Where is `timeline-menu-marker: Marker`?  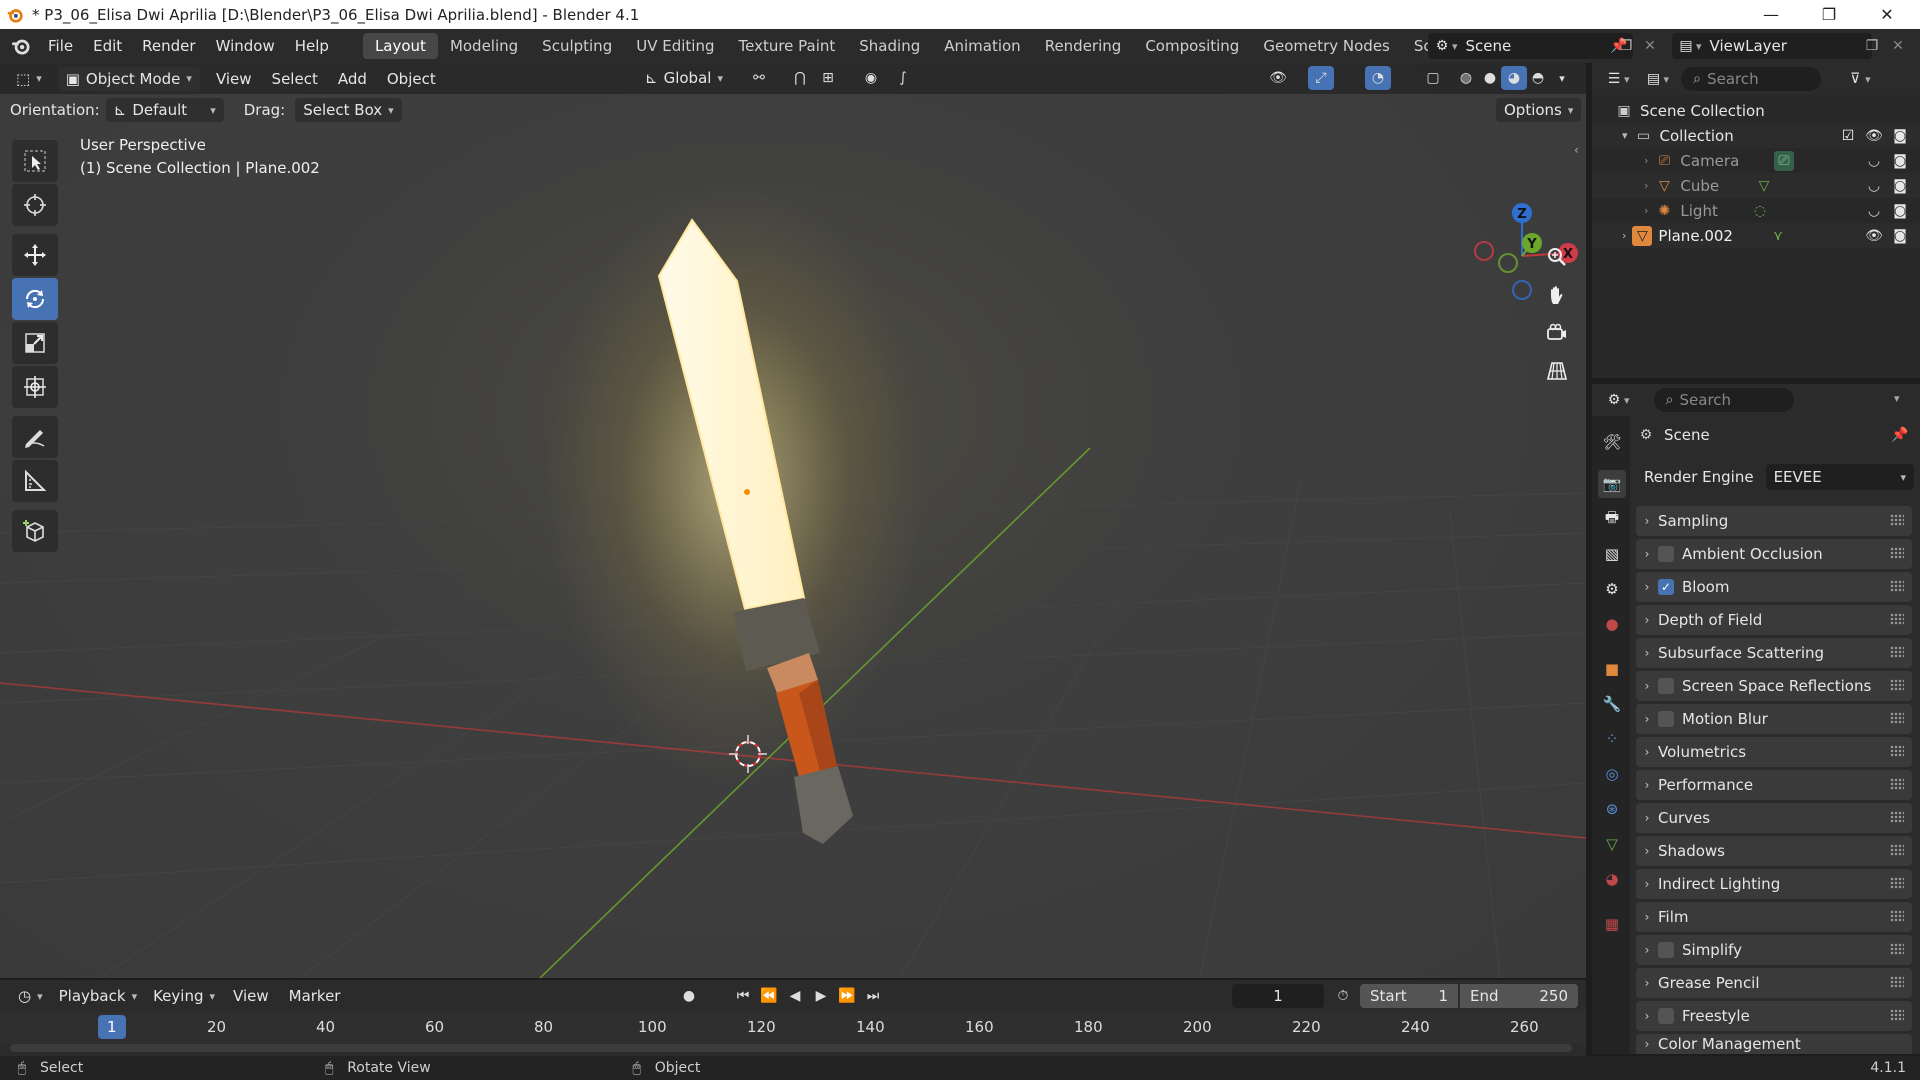
timeline-menu-marker: Marker is located at coordinates (315, 996).